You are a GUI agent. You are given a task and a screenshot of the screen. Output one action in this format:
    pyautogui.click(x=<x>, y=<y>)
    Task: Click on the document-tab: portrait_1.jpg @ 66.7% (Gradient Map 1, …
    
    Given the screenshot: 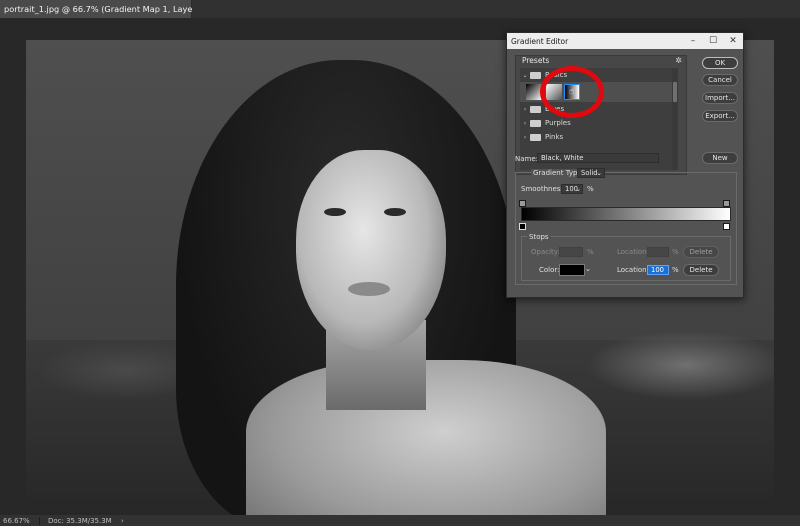 What is the action you would take?
    pyautogui.click(x=125, y=9)
    